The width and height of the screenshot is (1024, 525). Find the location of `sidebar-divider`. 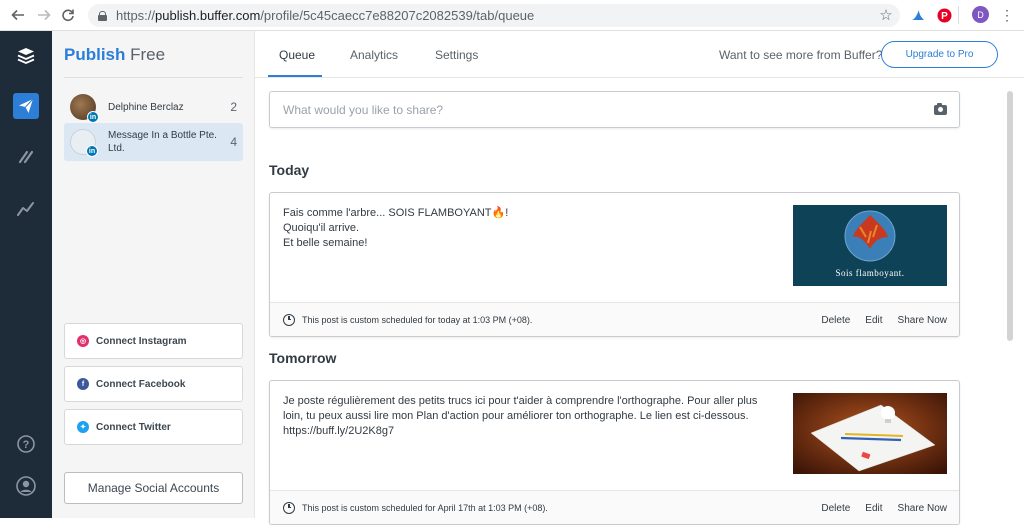

sidebar-divider is located at coordinates (153, 77).